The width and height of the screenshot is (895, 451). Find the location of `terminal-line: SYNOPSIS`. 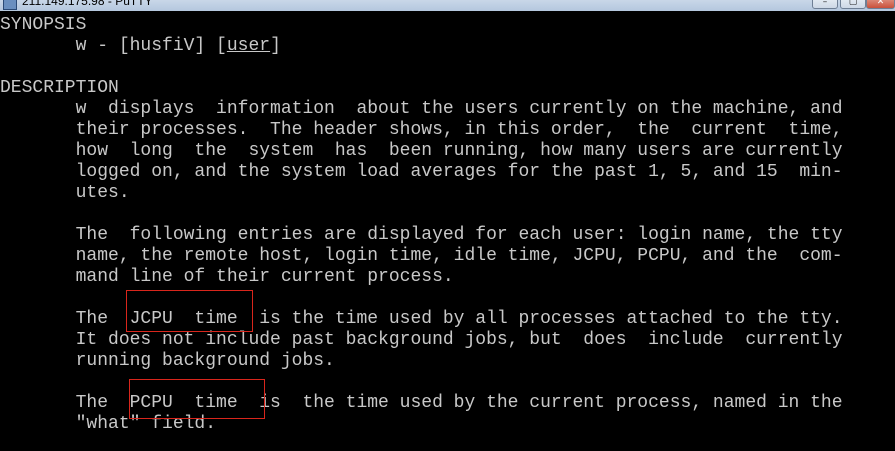

terminal-line: SYNOPSIS is located at coordinates (43, 25).